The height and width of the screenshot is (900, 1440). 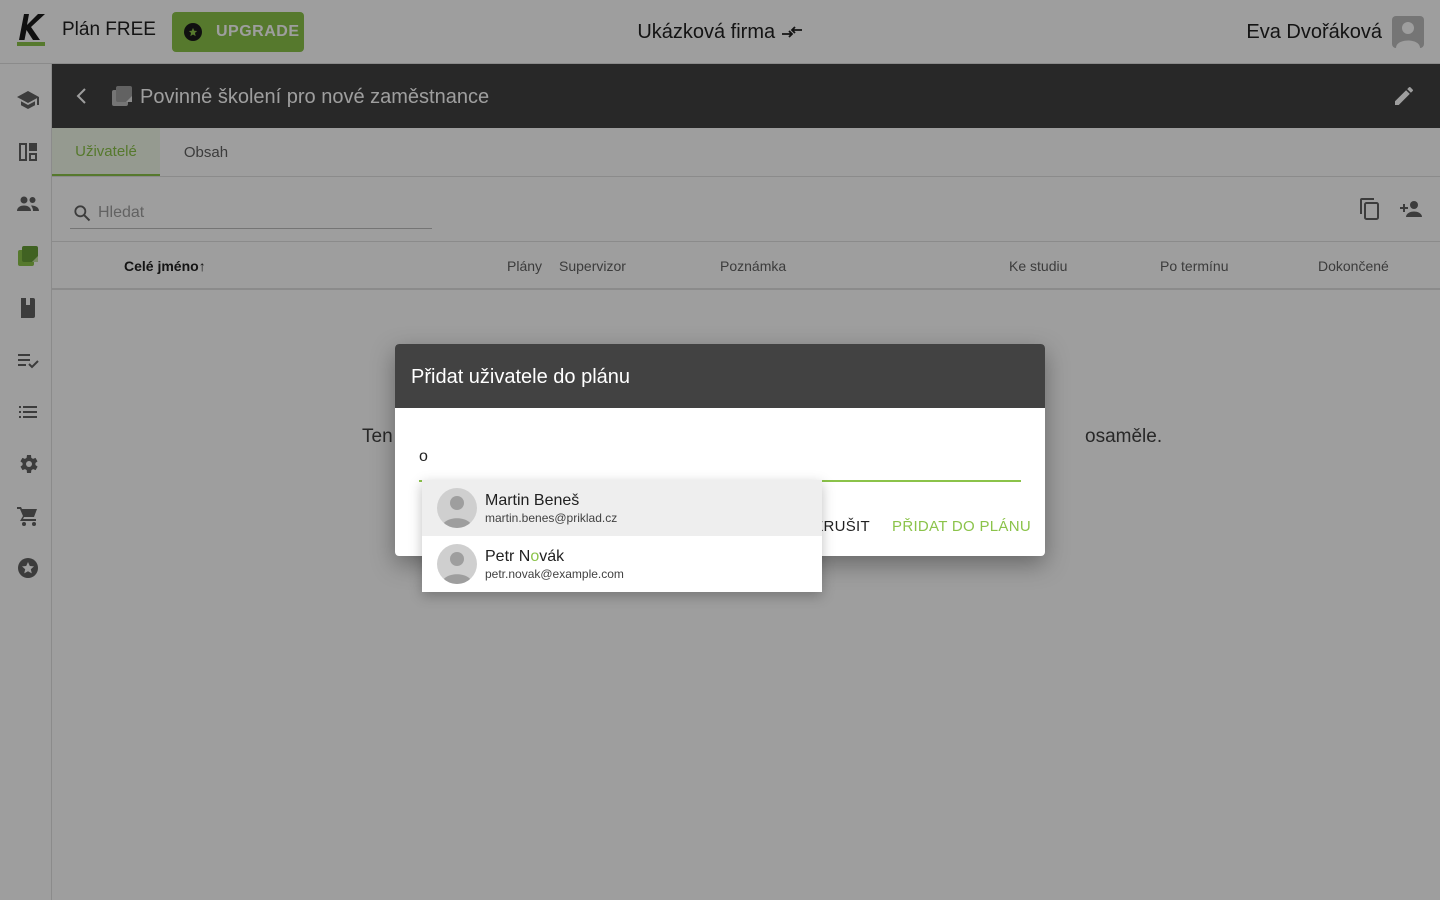 What do you see at coordinates (551, 518) in the screenshot?
I see `option-email: martin.benes@priklad.cz` at bounding box center [551, 518].